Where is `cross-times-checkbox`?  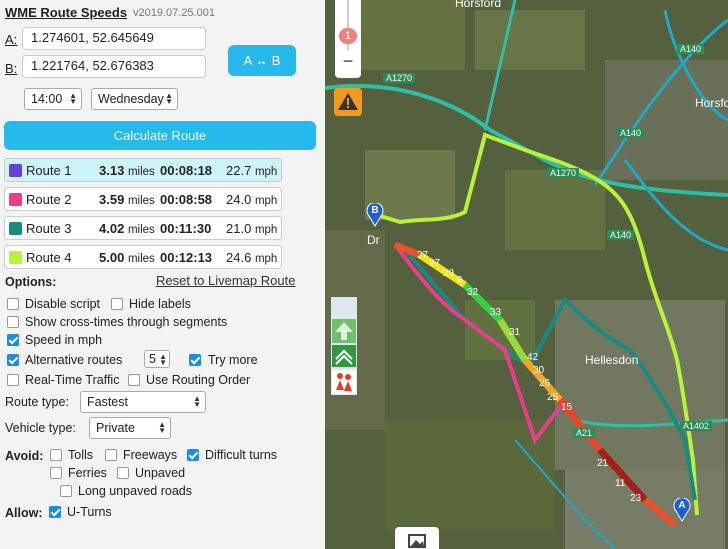
cross-times-checkbox is located at coordinates (13, 322).